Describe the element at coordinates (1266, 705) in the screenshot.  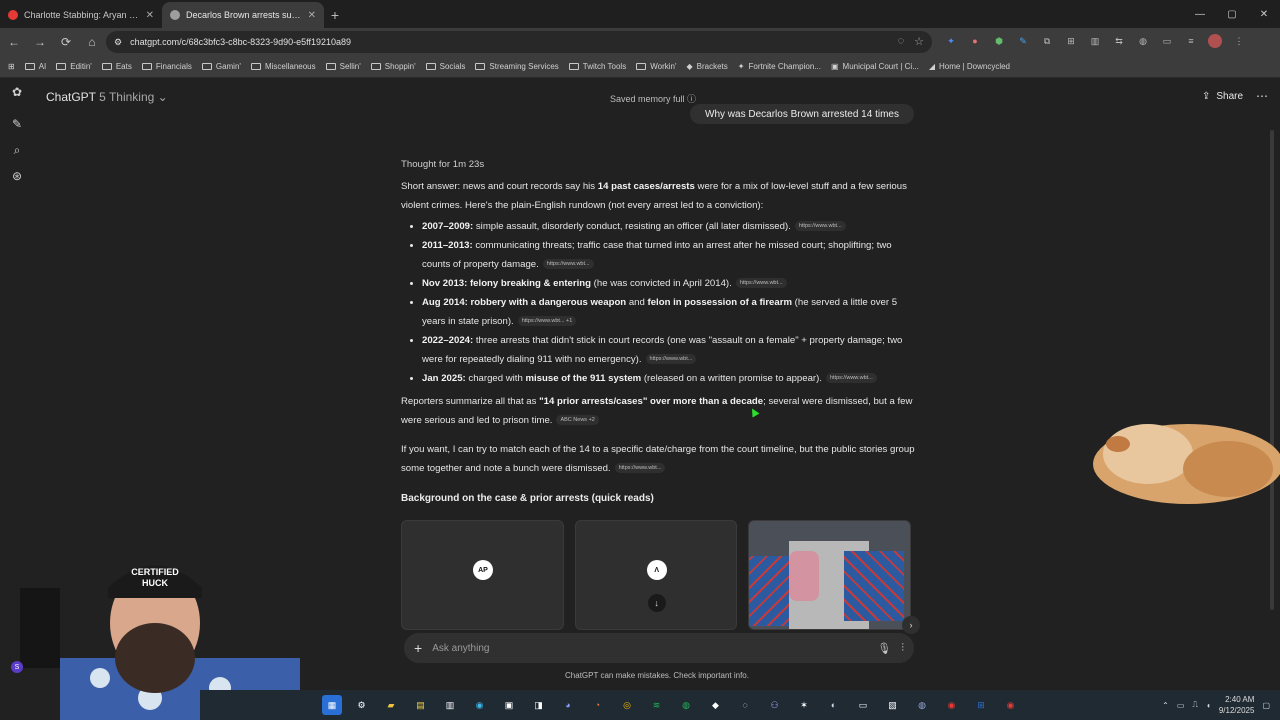
I see `notification-icon: ▢` at that location.